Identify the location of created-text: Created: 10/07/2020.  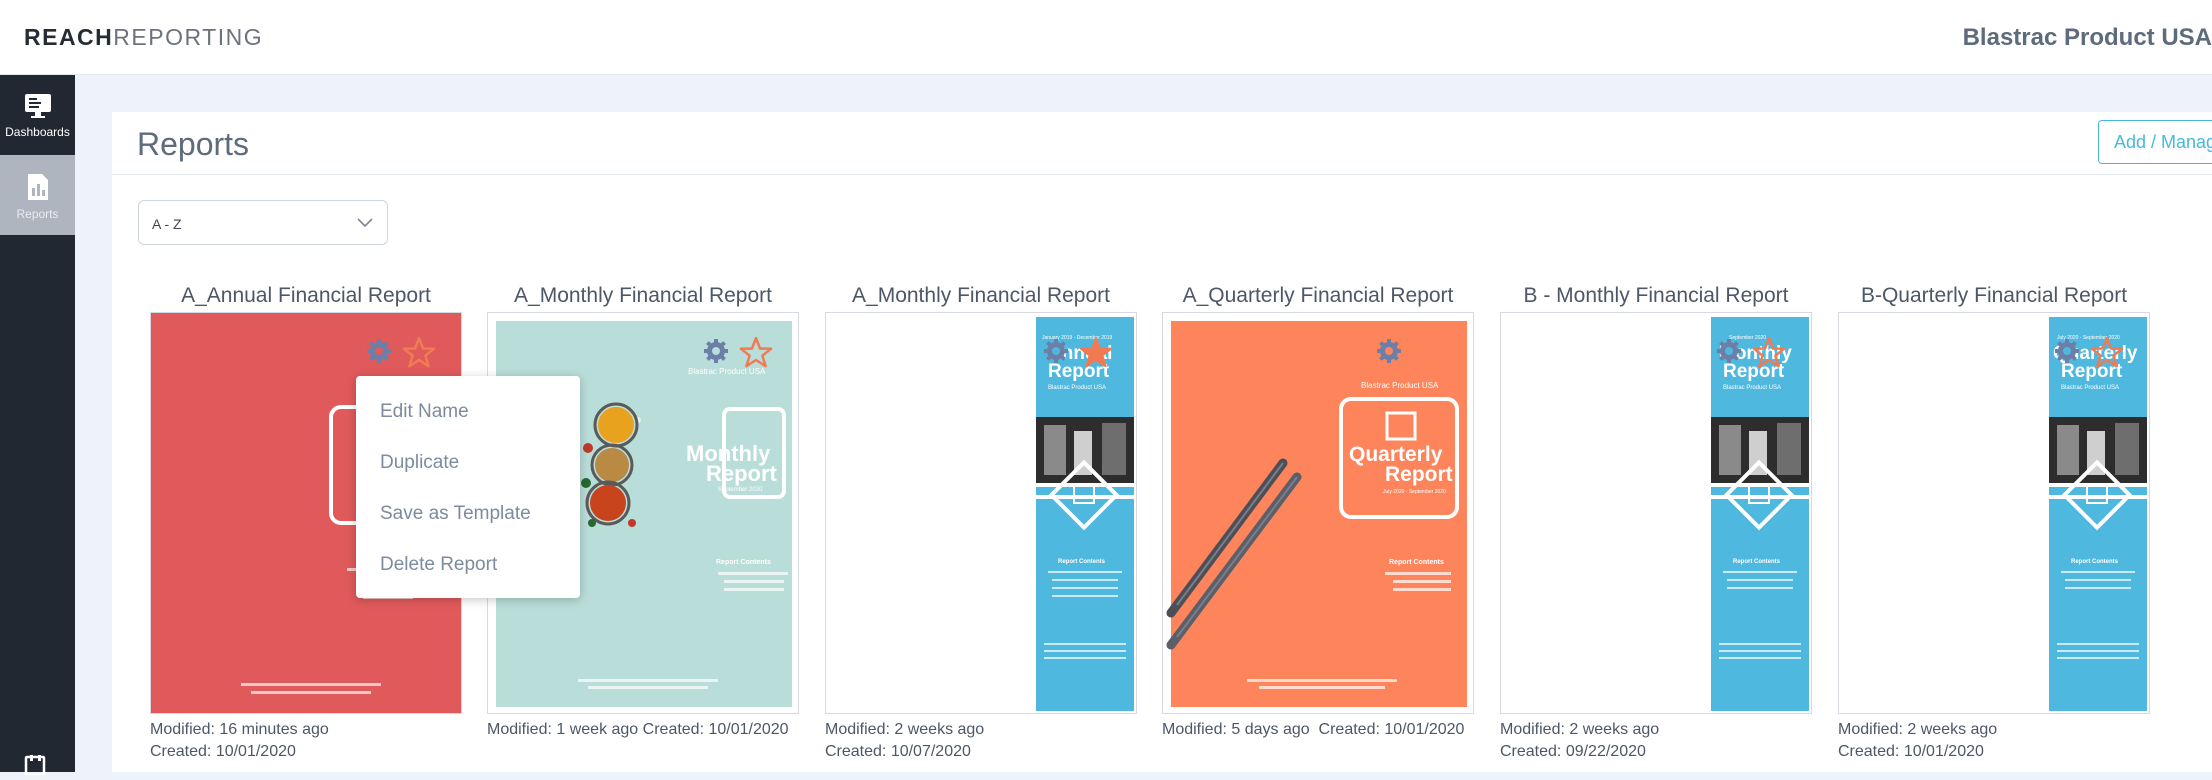
(898, 751).